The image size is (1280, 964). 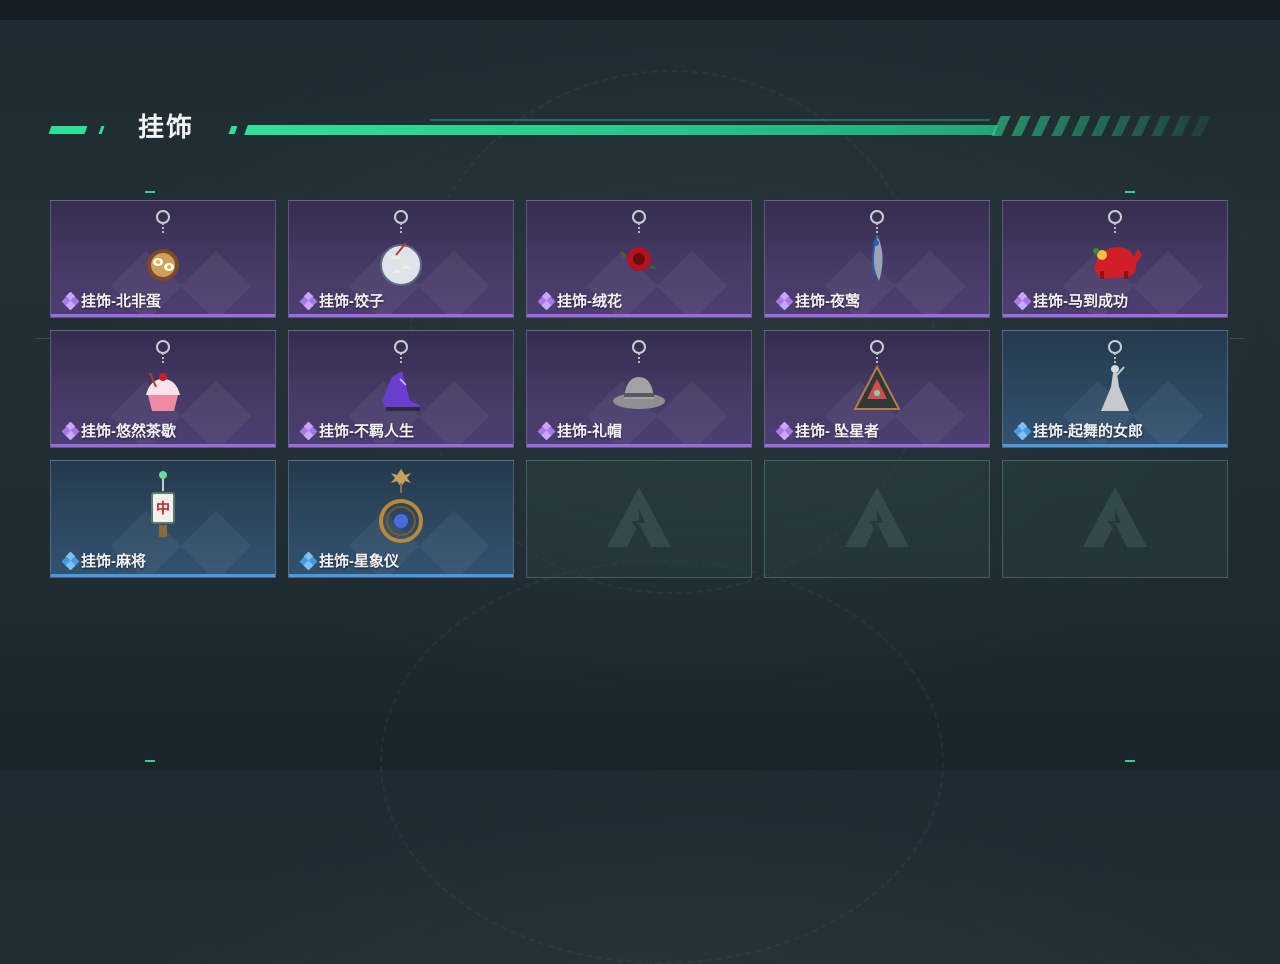 What do you see at coordinates (121, 301) in the screenshot?
I see `charm-name: 挂饰-北非蛋` at bounding box center [121, 301].